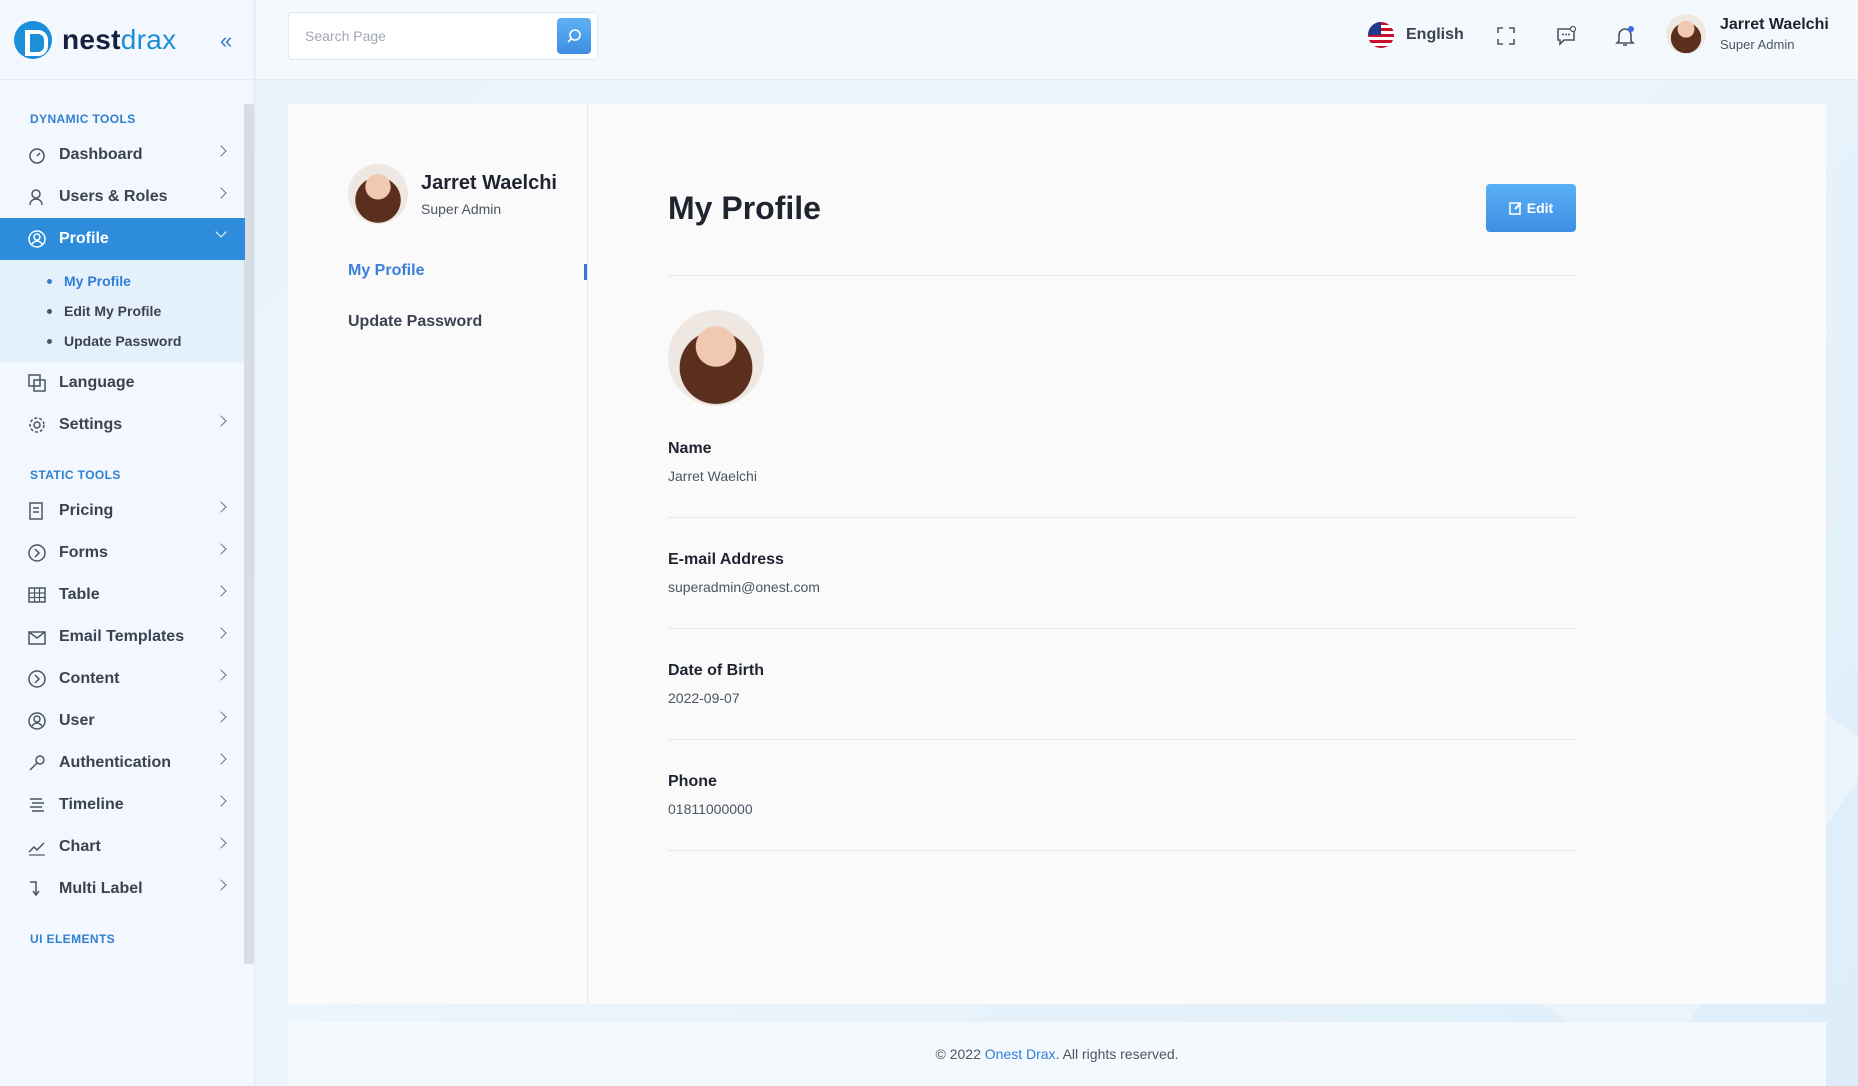 Image resolution: width=1858 pixels, height=1086 pixels. What do you see at coordinates (122, 847) in the screenshot?
I see `sidebar-item-chart: Chart` at bounding box center [122, 847].